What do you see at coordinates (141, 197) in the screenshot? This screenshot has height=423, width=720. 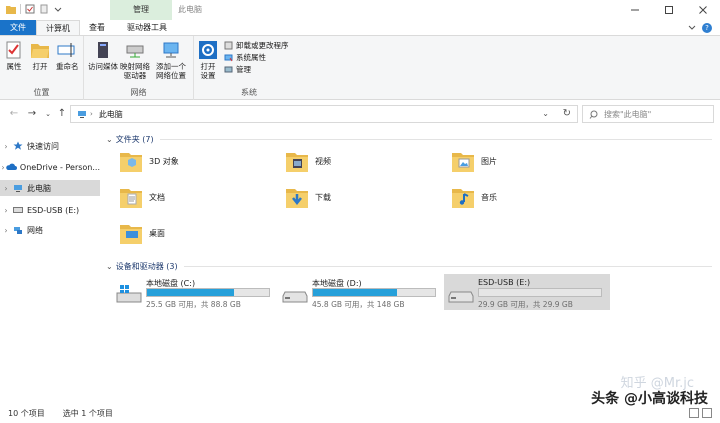 I see `folder-documents: 文档` at bounding box center [141, 197].